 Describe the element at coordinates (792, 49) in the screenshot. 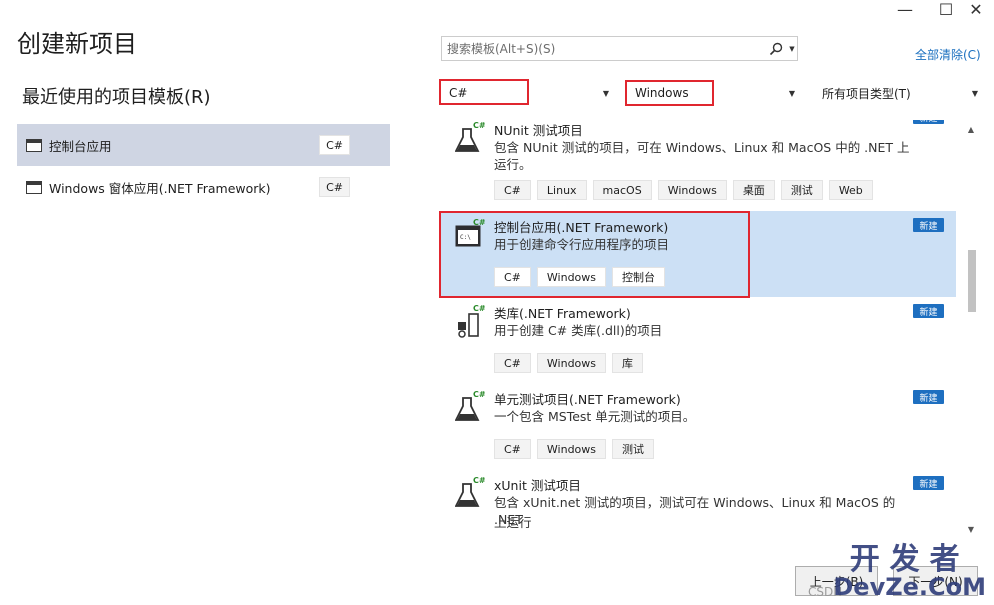

I see `search-dropdown-icon: ▼` at that location.